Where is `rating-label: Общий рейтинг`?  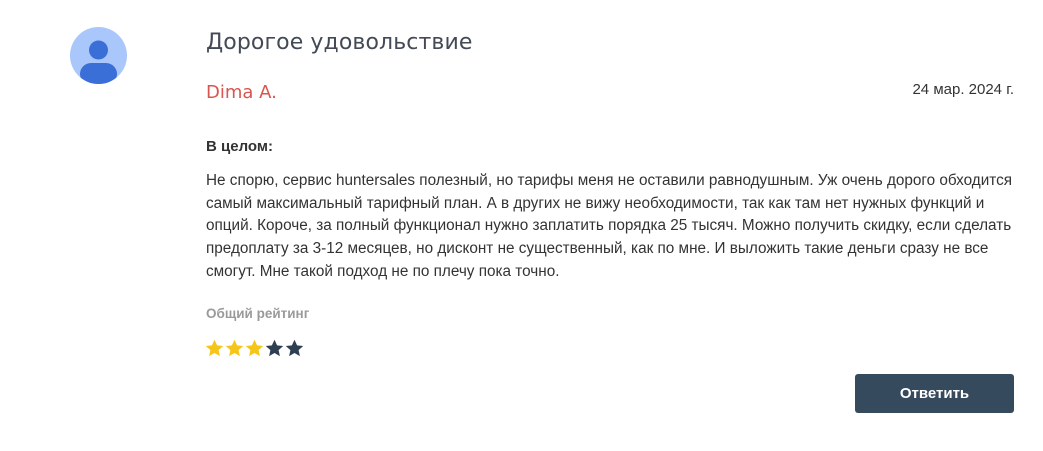 rating-label: Общий рейтинг is located at coordinates (258, 313).